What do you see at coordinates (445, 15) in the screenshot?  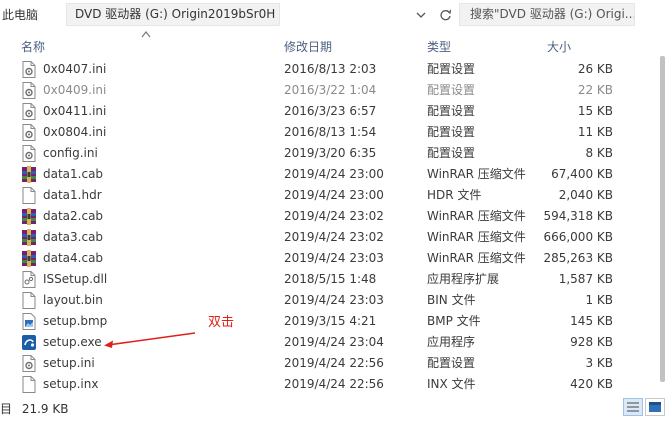 I see `refresh-icon` at bounding box center [445, 15].